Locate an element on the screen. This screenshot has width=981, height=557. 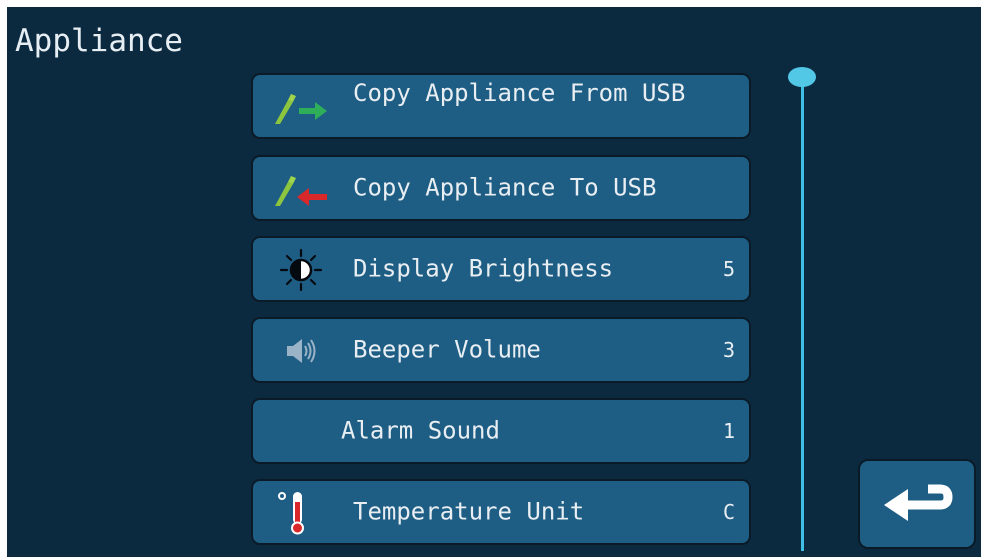
return-arrow-icon is located at coordinates (918, 502).